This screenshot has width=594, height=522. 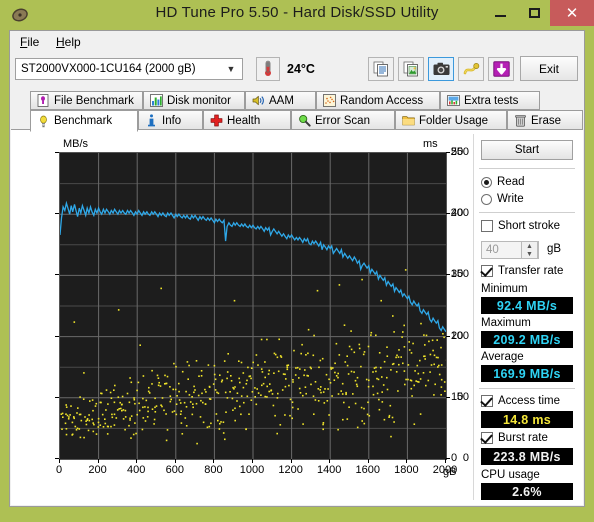 What do you see at coordinates (545, 120) in the screenshot?
I see `tab-erase: Erase` at bounding box center [545, 120].